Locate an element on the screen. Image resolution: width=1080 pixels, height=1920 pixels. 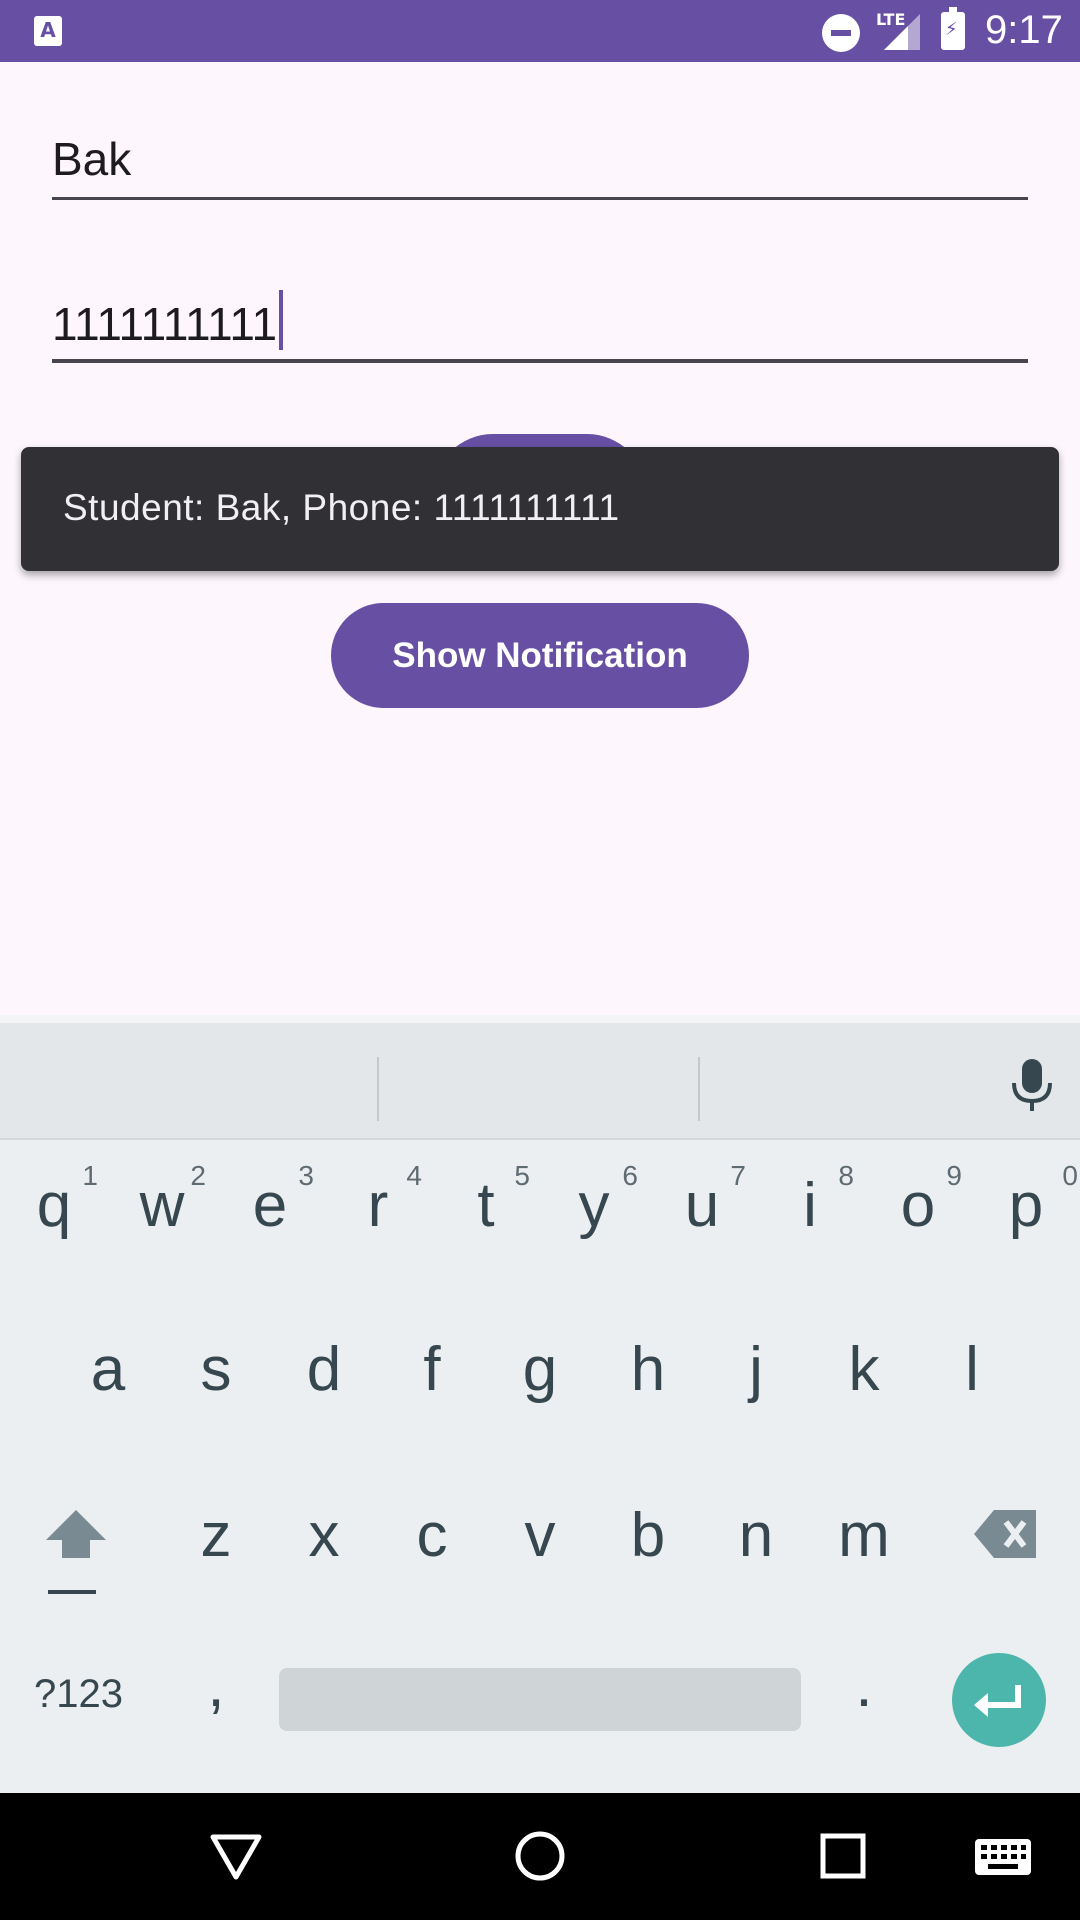
key-label: b is located at coordinates (648, 1535).